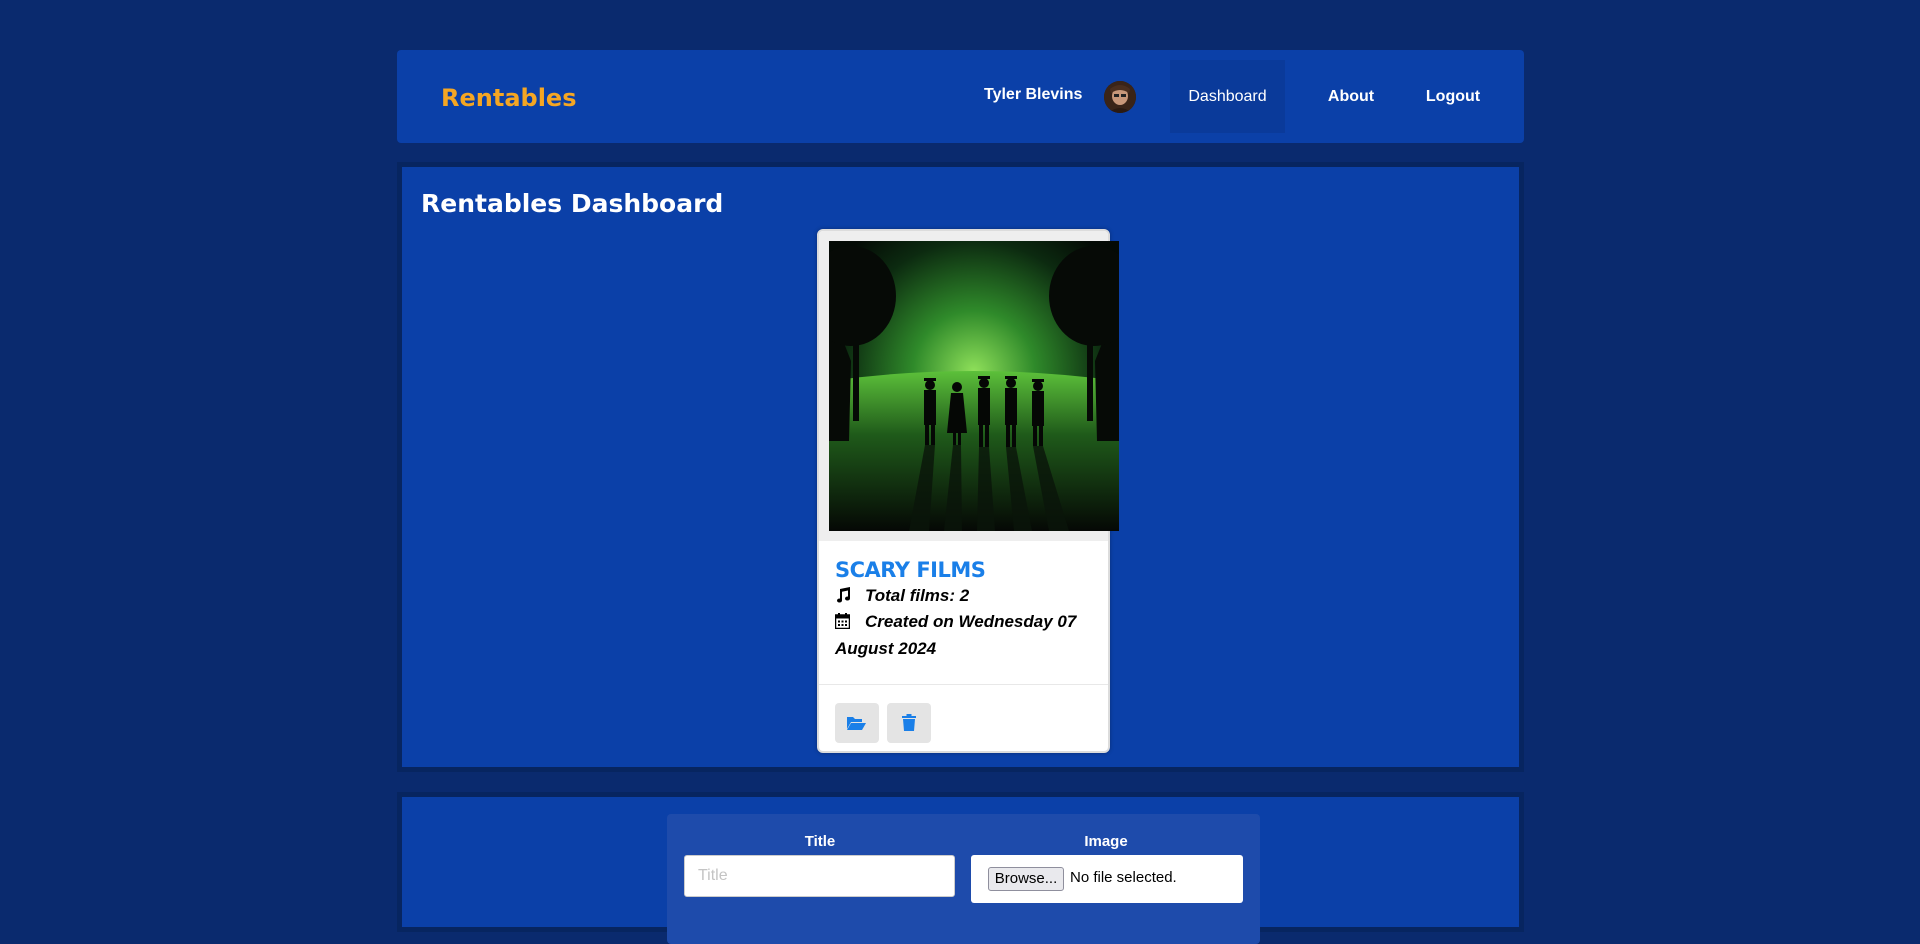 The image size is (1920, 944). I want to click on image-file-input: Browse... No file selected., so click(1107, 879).